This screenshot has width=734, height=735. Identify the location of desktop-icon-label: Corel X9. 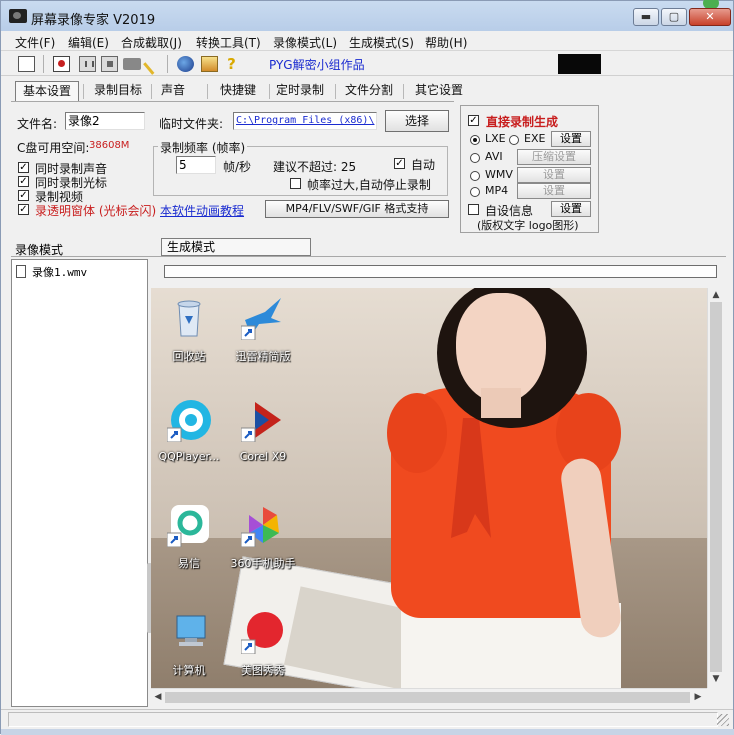
(263, 456).